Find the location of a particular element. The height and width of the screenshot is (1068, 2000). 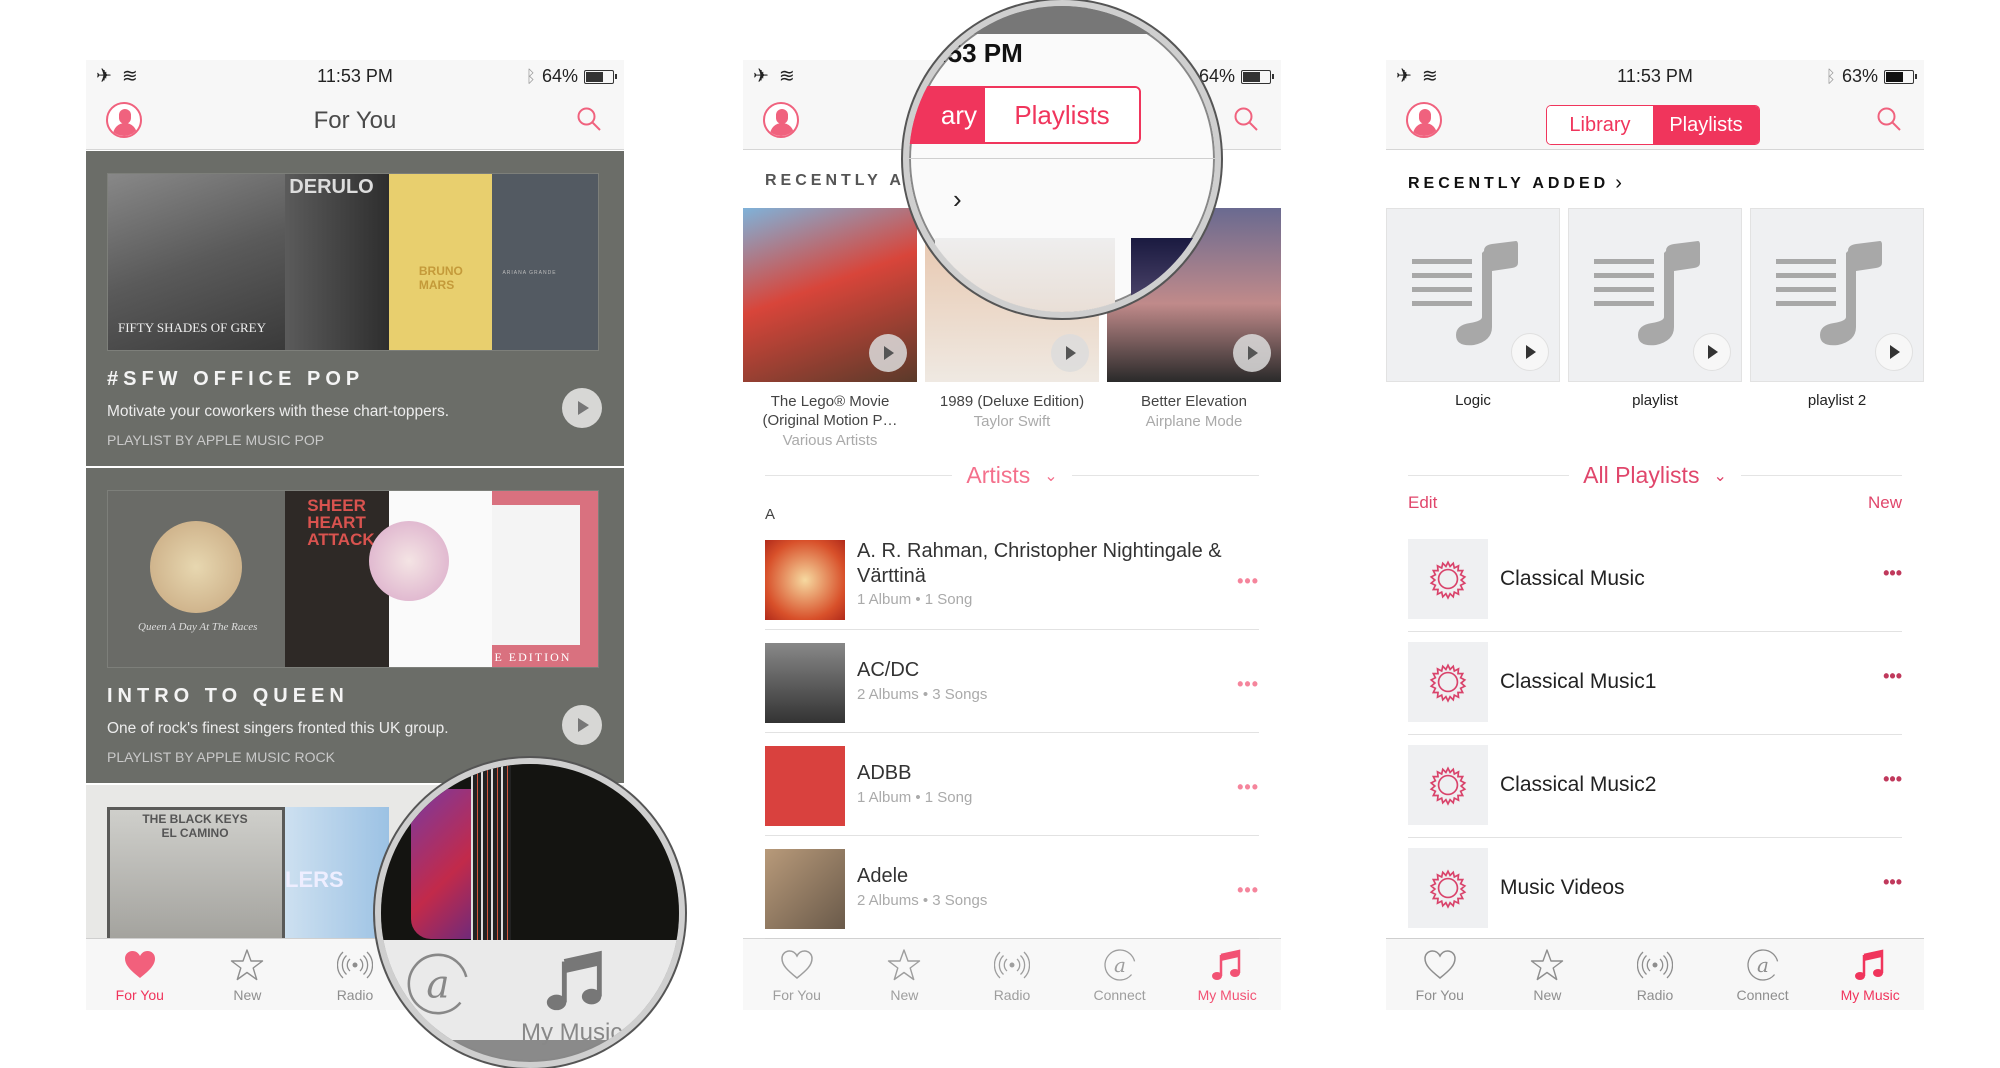

recent-playlist-item: Logic is located at coordinates (1473, 308).